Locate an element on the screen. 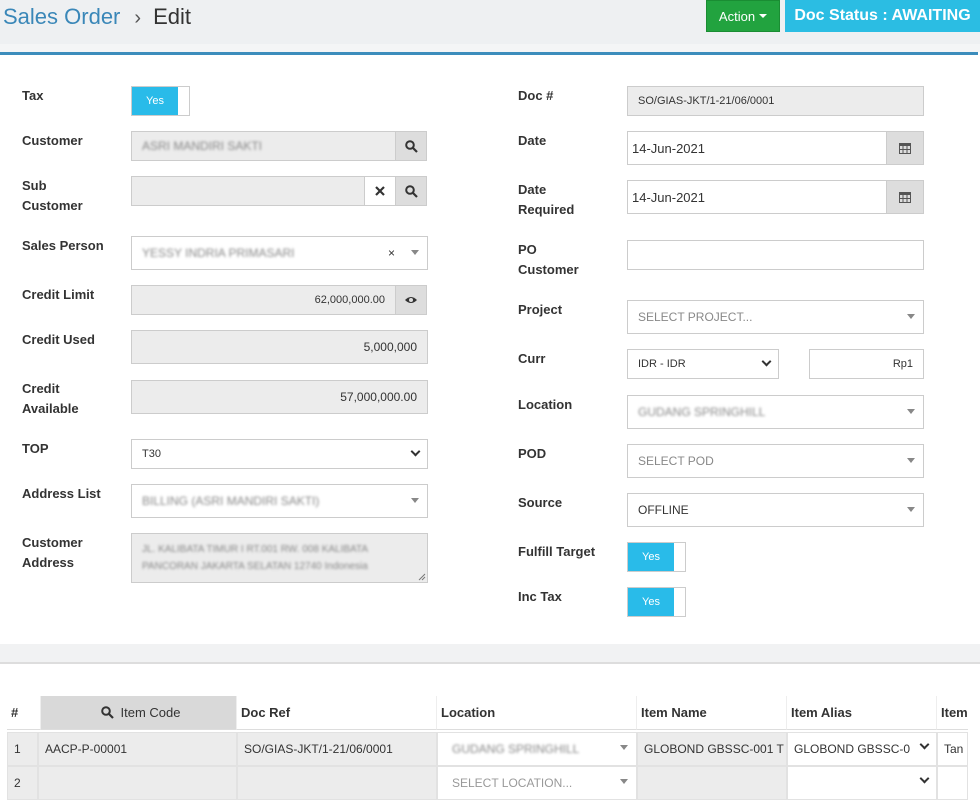  resize-handle-icon is located at coordinates (422, 577).